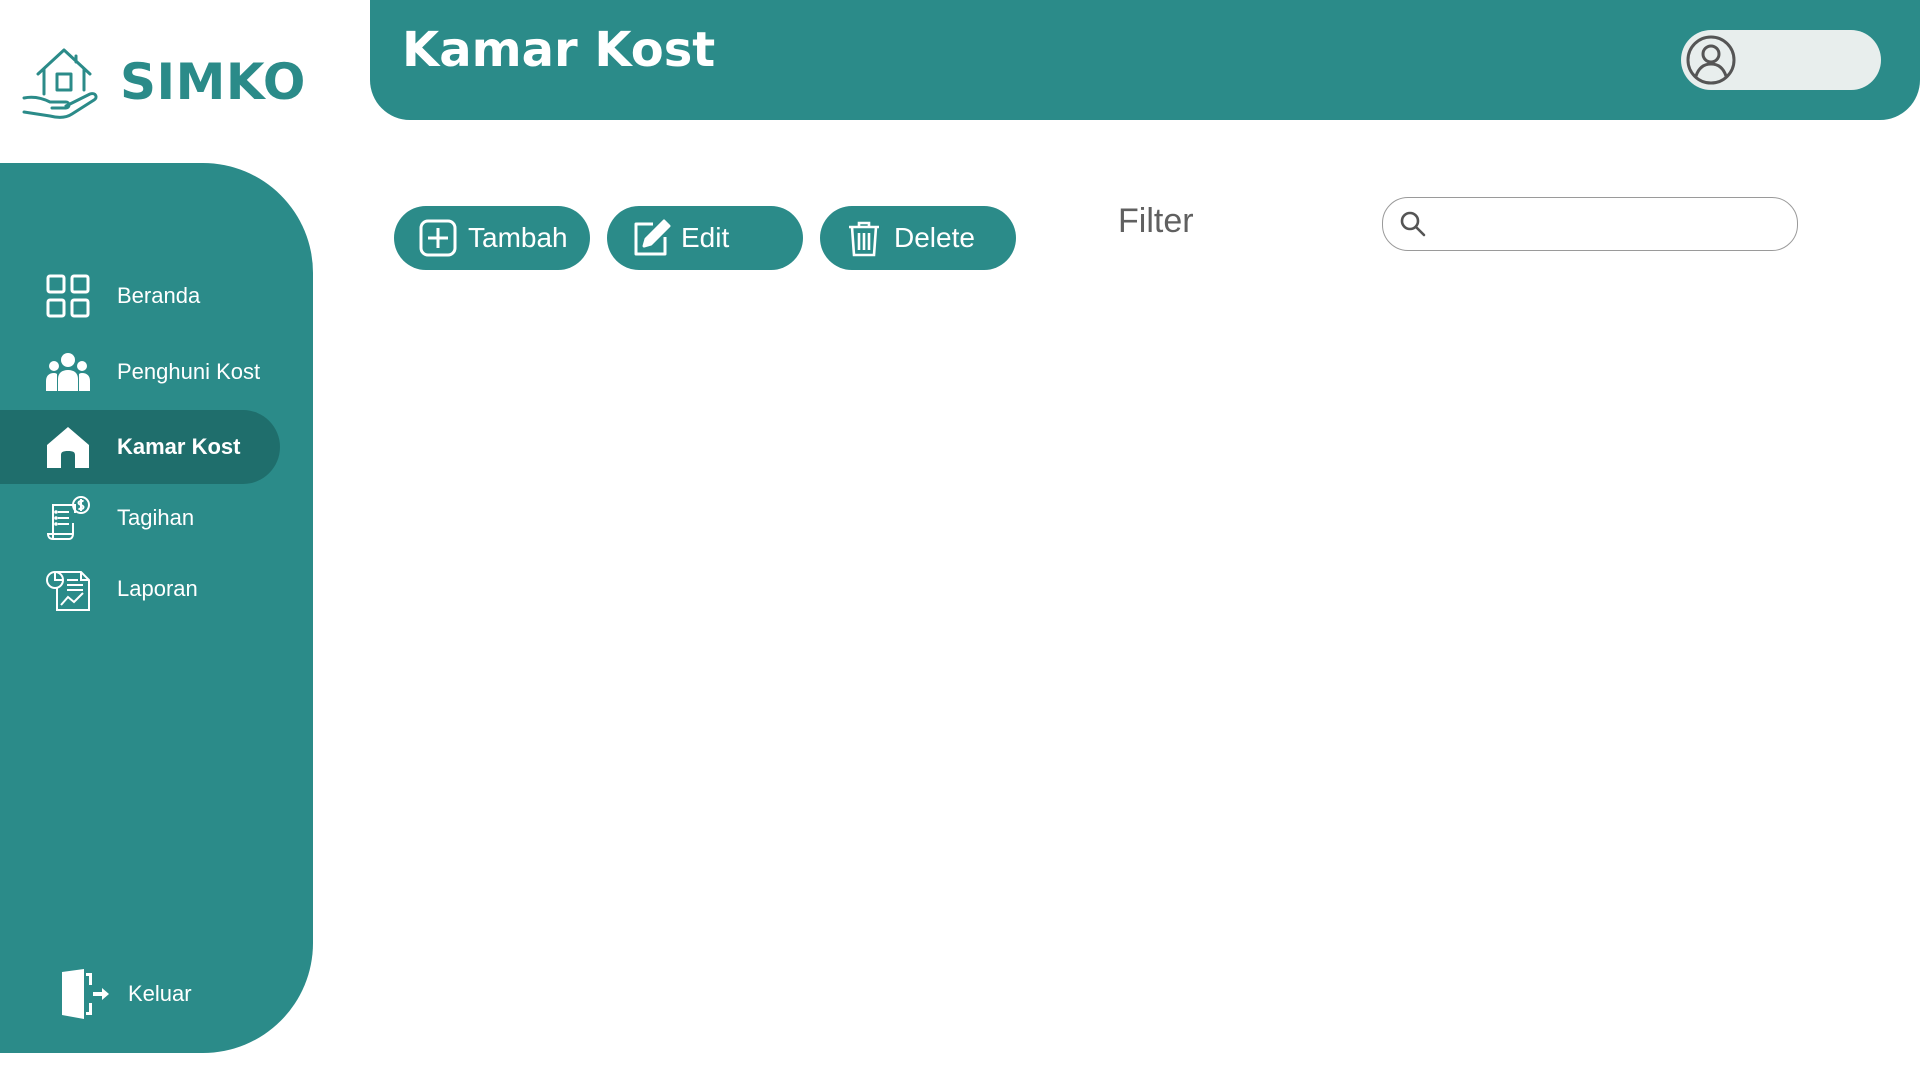  I want to click on exit-door-icon, so click(85, 994).